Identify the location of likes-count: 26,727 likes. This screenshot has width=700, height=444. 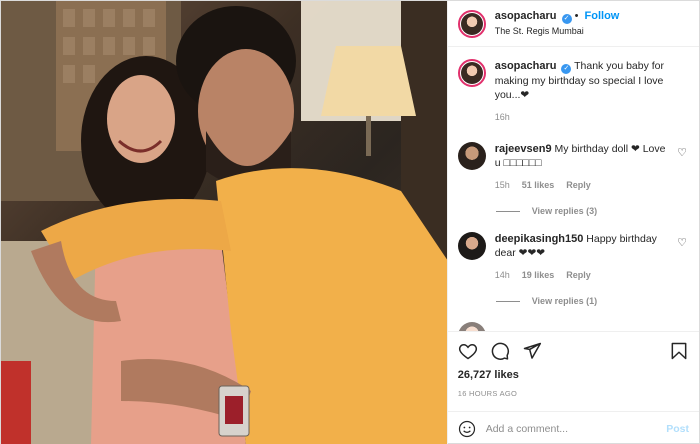
(573, 377).